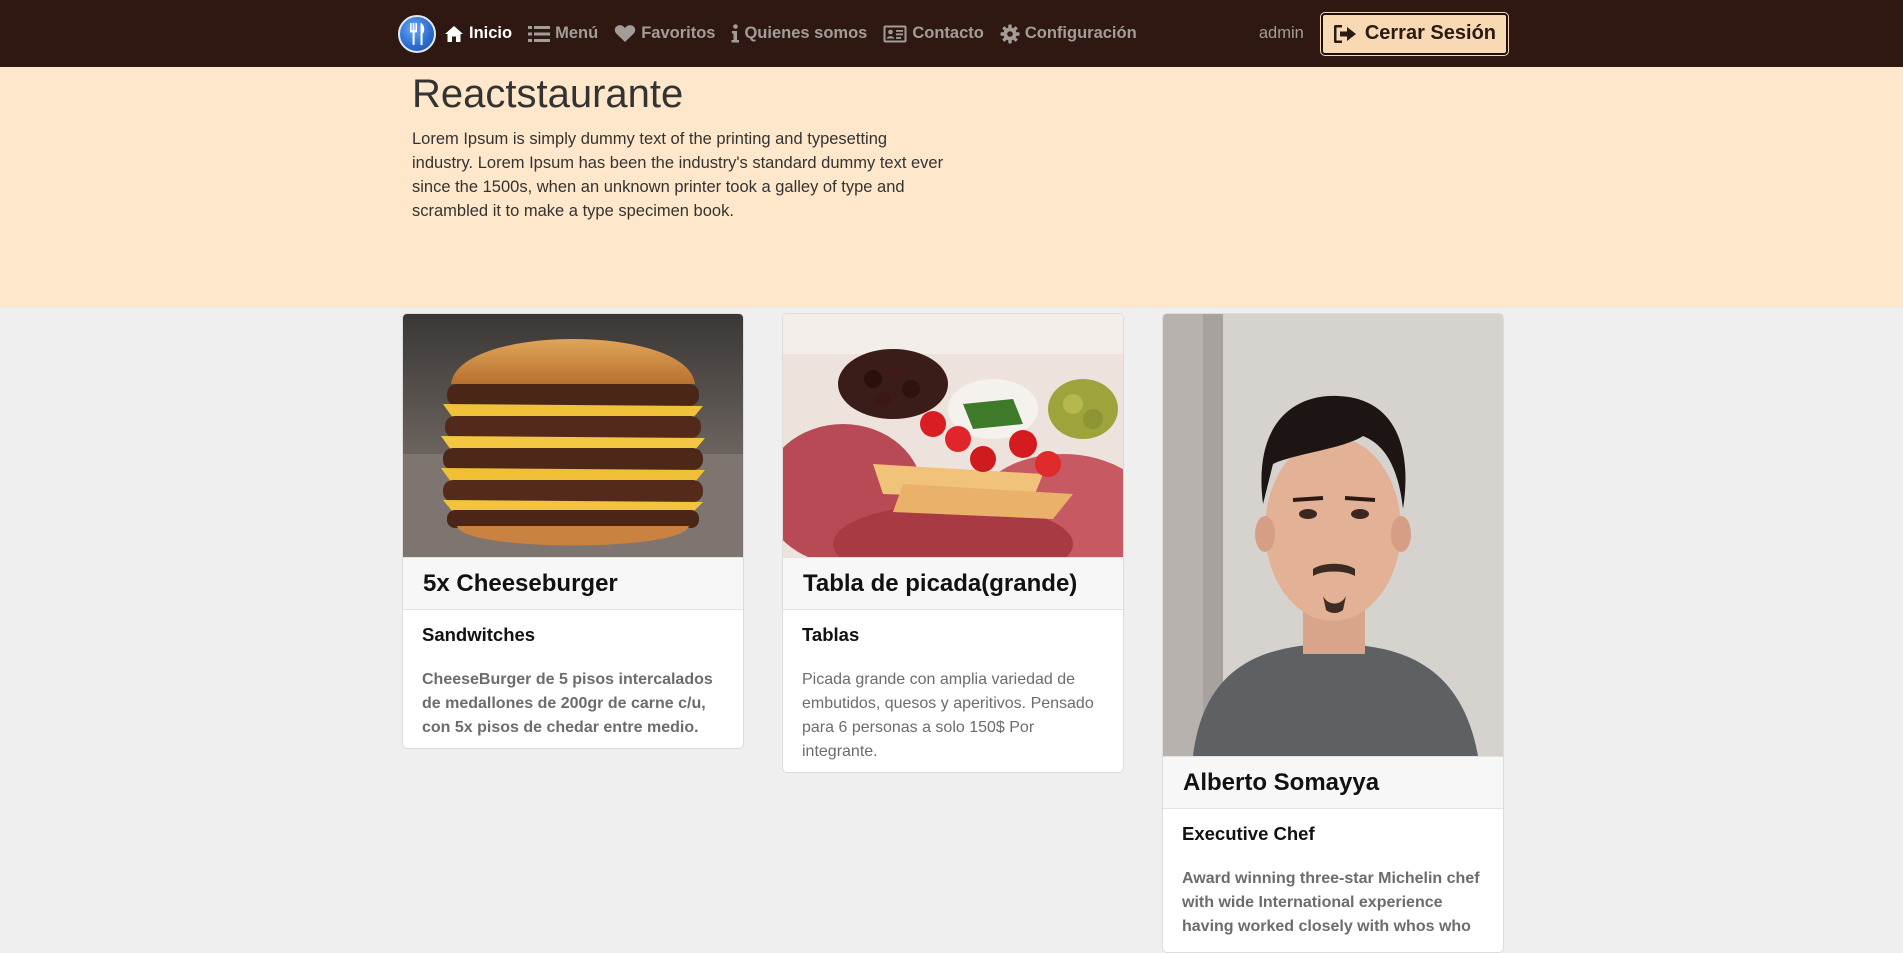  Describe the element at coordinates (735, 33) in the screenshot. I see `info-icon` at that location.